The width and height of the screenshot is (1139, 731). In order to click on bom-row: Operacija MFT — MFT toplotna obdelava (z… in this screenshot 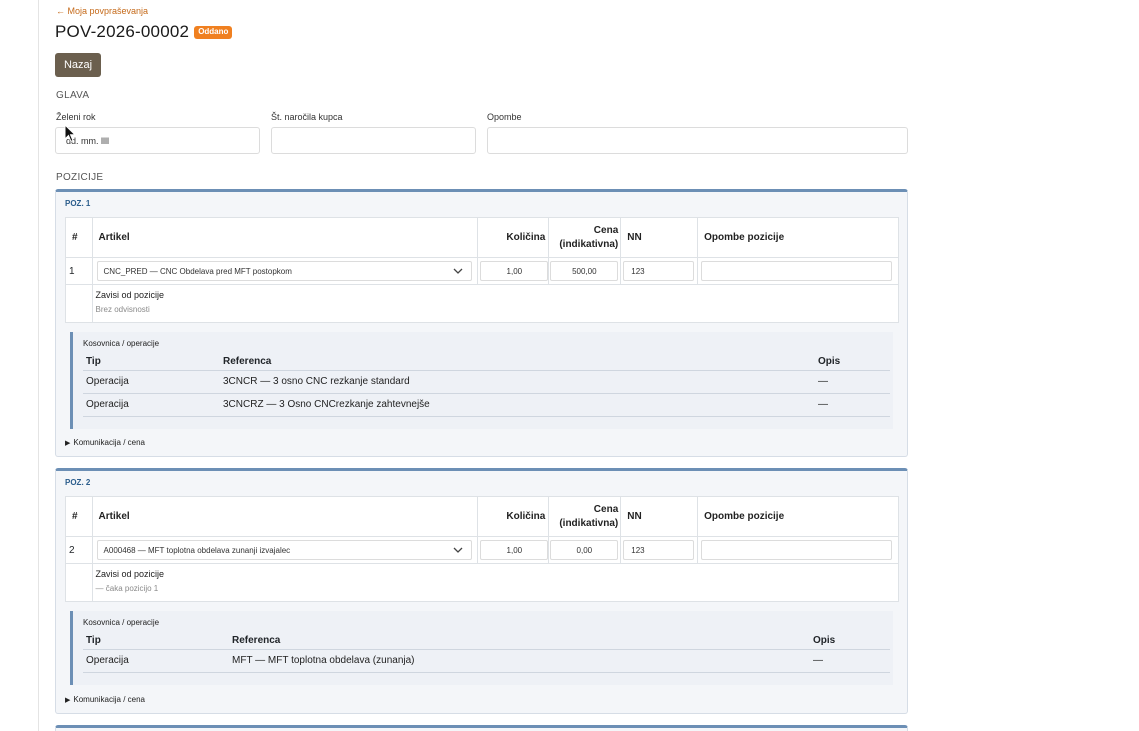, I will do `click(486, 661)`.